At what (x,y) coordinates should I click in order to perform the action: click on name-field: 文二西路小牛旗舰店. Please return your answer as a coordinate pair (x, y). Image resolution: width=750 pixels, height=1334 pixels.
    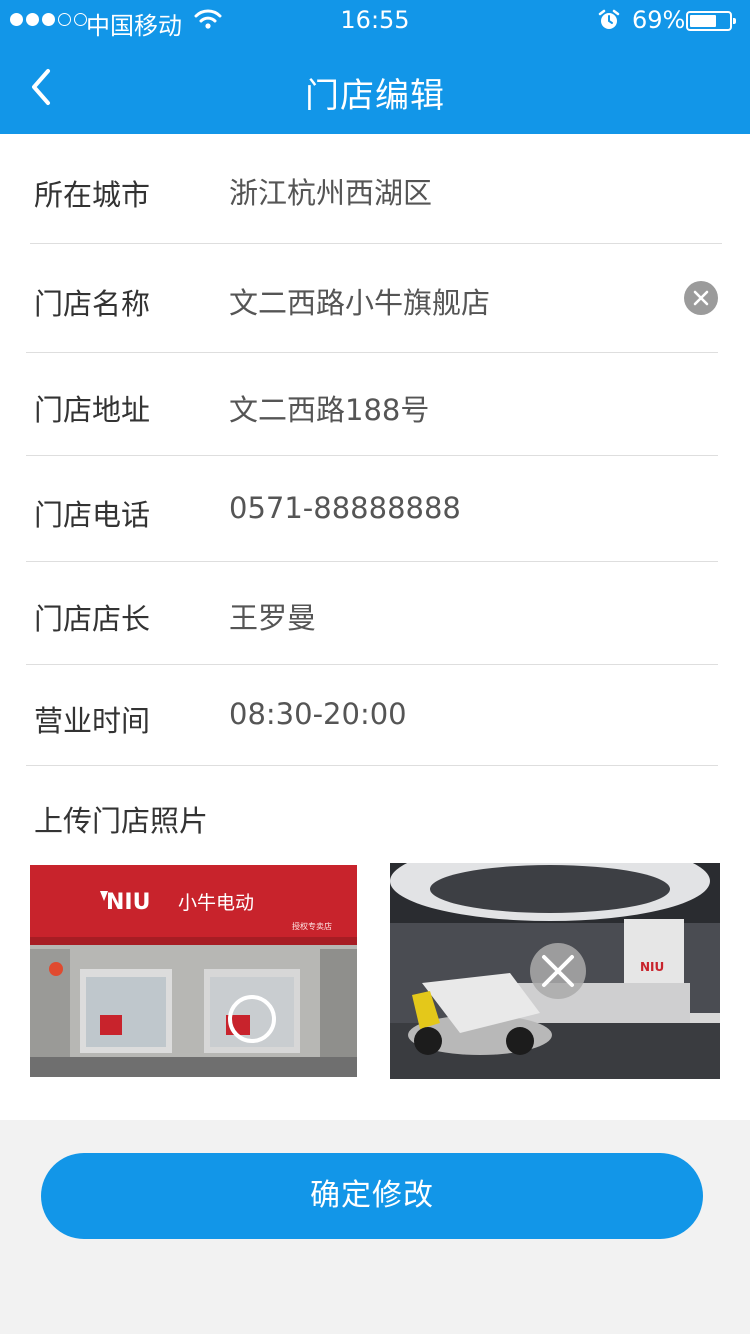
    Looking at the image, I should click on (359, 301).